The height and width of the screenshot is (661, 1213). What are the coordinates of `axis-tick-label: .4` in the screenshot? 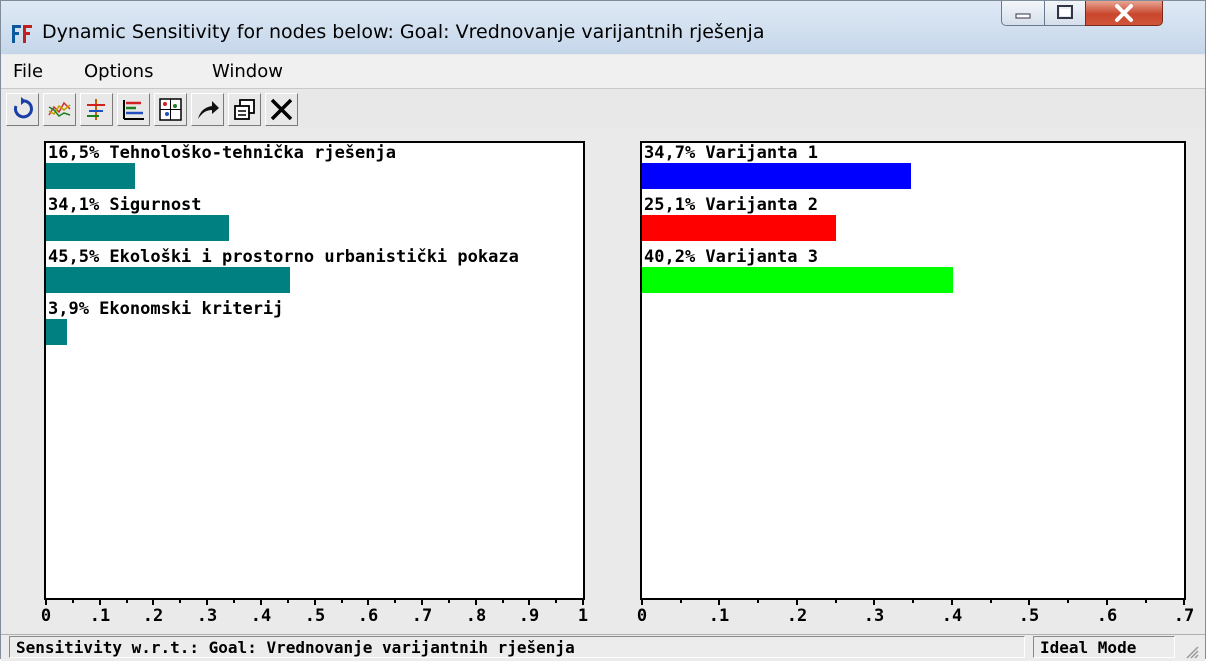 It's located at (261, 616).